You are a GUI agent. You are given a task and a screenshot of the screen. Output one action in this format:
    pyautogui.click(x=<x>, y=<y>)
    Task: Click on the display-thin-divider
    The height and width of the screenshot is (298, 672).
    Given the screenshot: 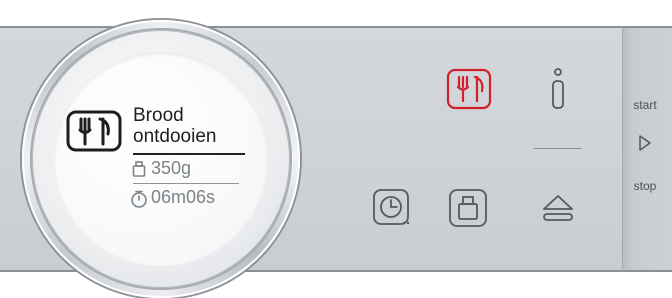 What is the action you would take?
    pyautogui.click(x=186, y=183)
    